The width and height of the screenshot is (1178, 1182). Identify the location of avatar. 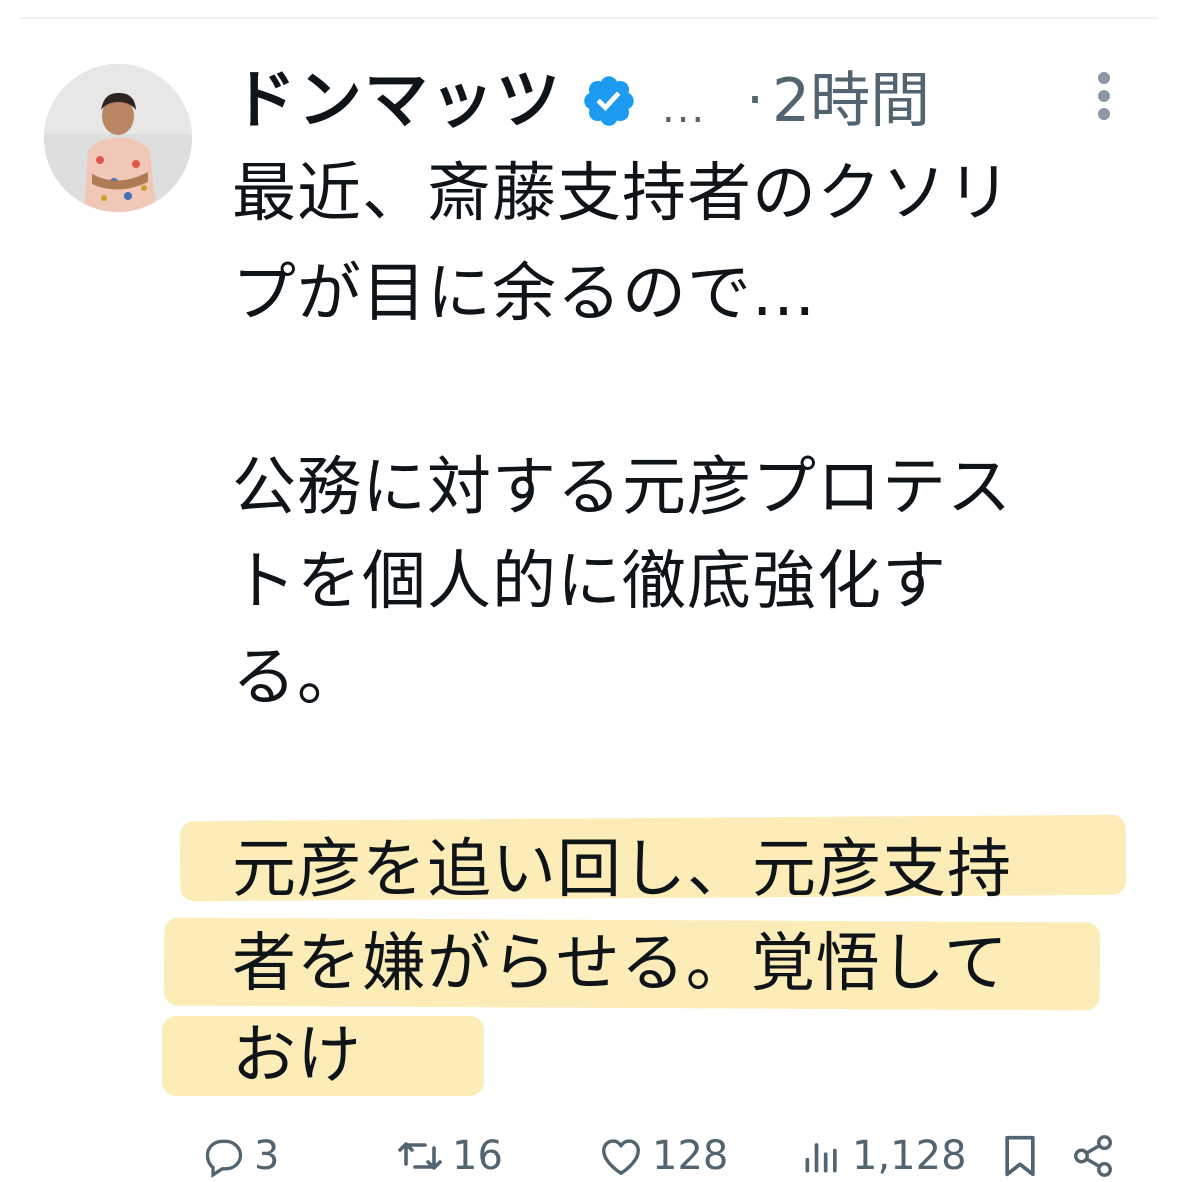
(118, 138).